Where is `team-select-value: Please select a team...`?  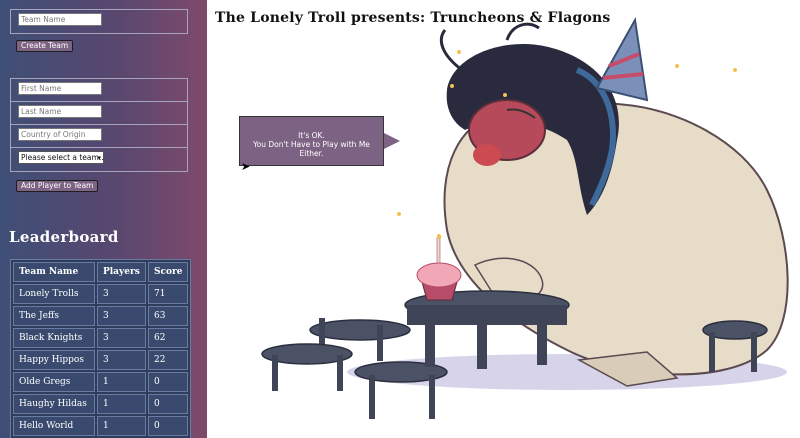
team-select-value: Please select a team... is located at coordinates (62, 157).